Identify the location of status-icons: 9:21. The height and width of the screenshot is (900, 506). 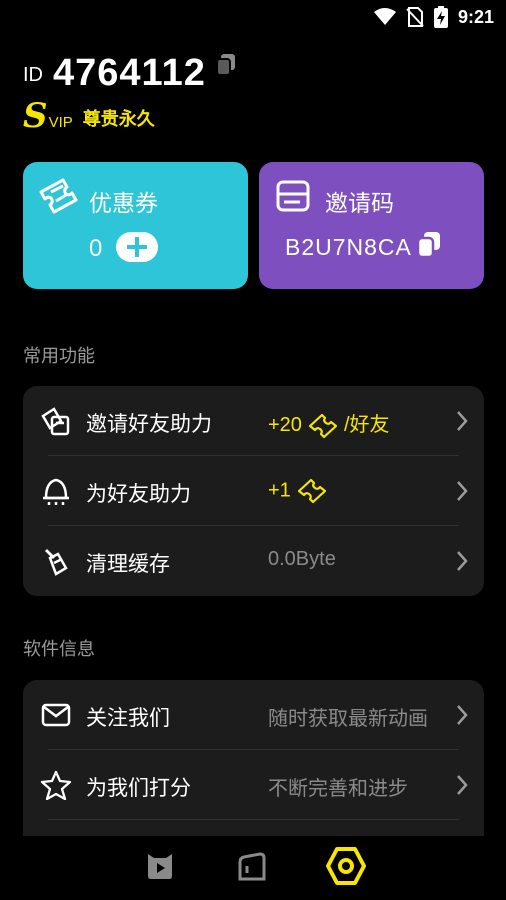
(433, 17).